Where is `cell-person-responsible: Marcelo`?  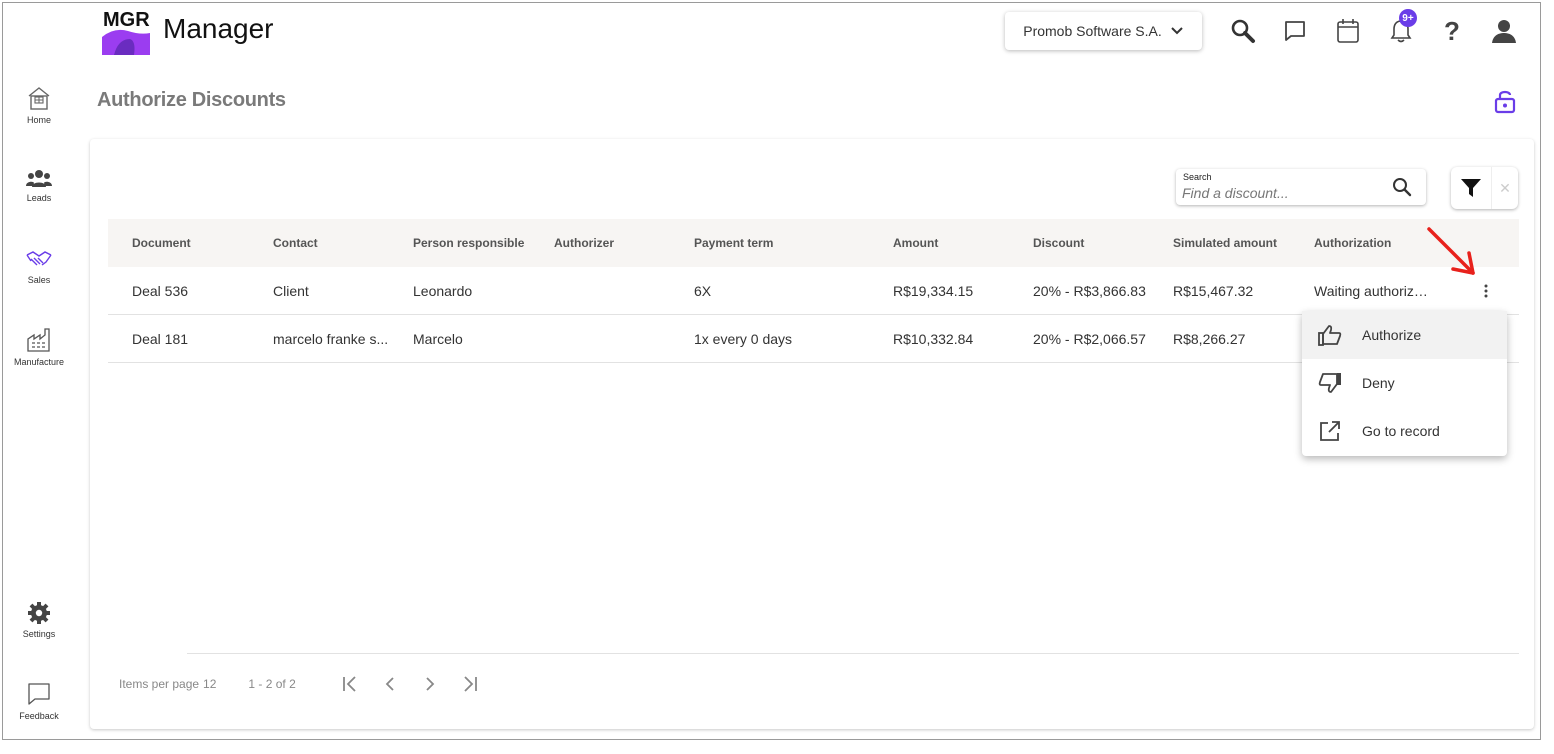
cell-person-responsible: Marcelo is located at coordinates (438, 338).